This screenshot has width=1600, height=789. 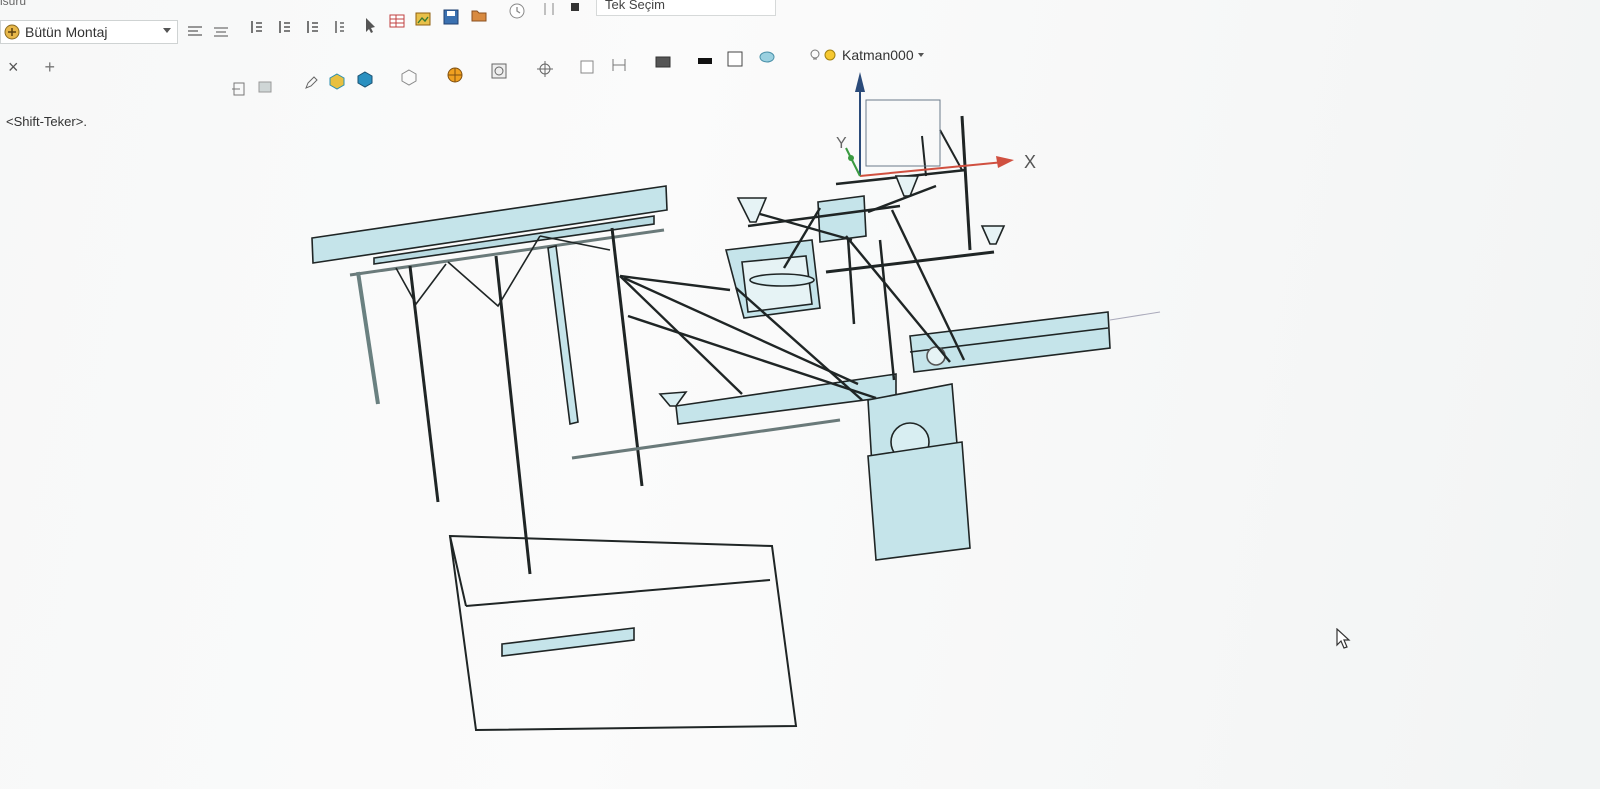 What do you see at coordinates (673, 399) in the screenshot?
I see `mid-funnel` at bounding box center [673, 399].